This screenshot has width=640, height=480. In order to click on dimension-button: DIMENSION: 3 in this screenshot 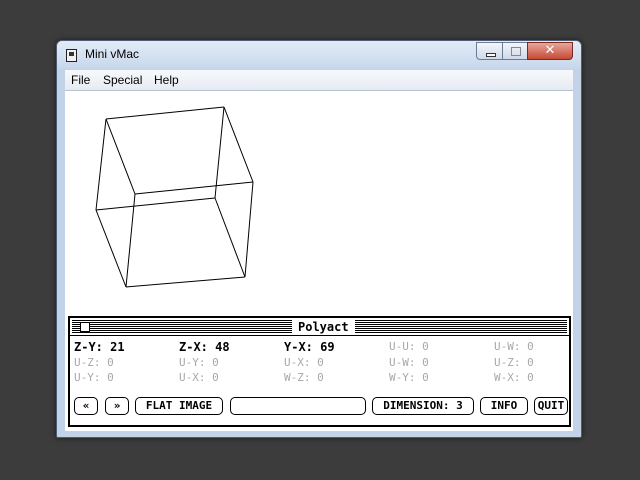, I will do `click(423, 406)`.